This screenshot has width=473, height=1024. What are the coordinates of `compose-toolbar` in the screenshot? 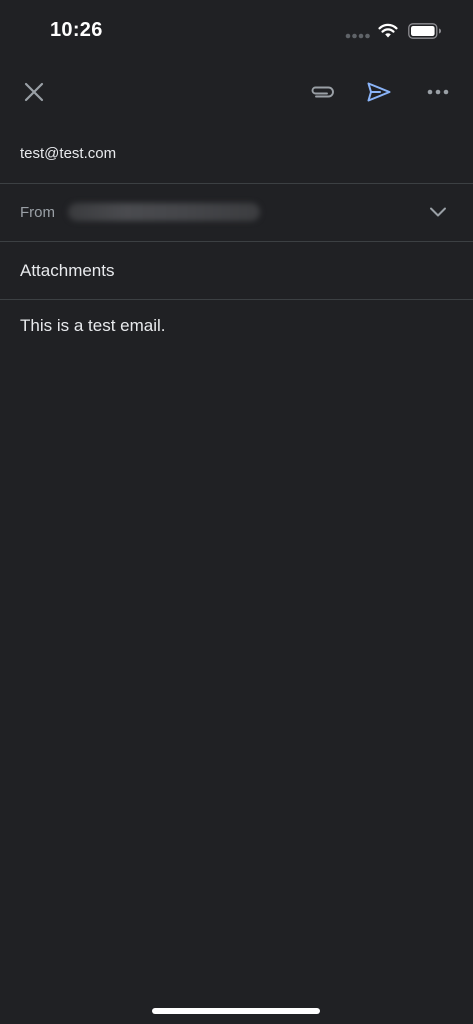 It's located at (236, 91).